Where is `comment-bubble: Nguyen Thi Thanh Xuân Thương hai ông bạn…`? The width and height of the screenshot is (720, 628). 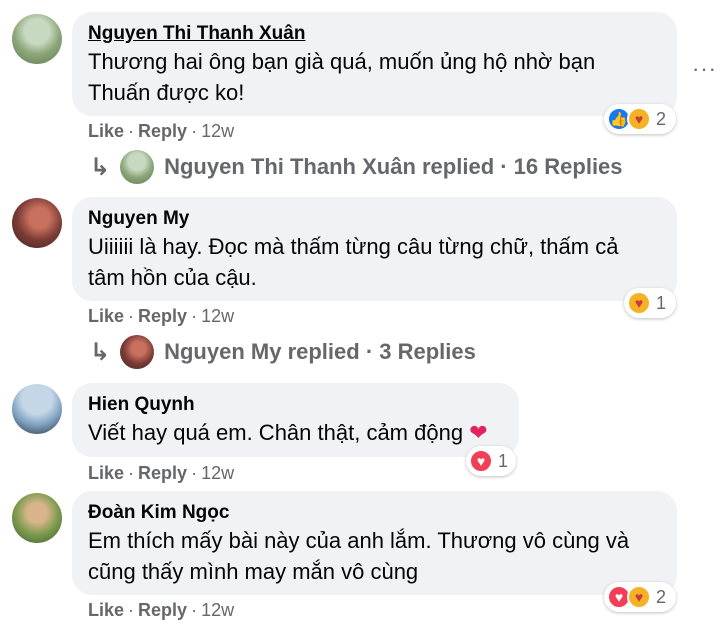
comment-bubble: Nguyen Thi Thanh Xuân Thương hai ông bạn… is located at coordinates (374, 64).